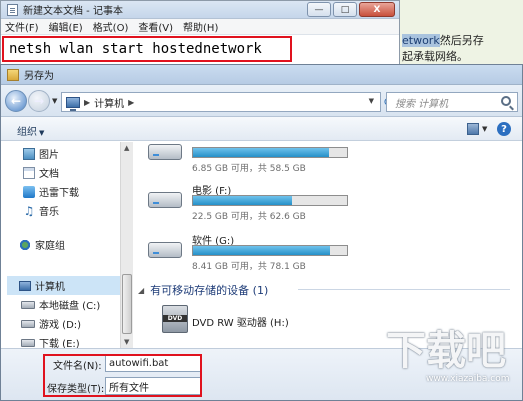 Image resolution: width=523 pixels, height=401 pixels. Describe the element at coordinates (109, 102) in the screenshot. I see `breadcrumb-computer: 计算机` at that location.